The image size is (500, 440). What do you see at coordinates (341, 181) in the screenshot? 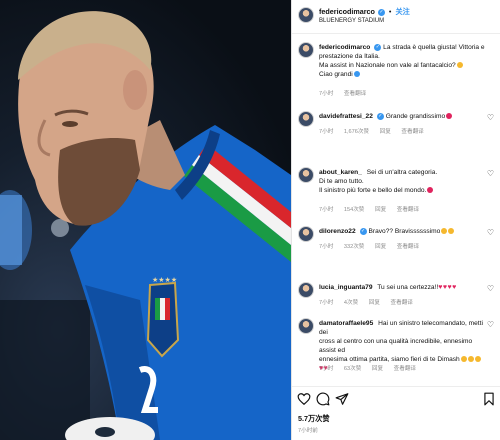
I see `comment-body: Di te amo tutto.` at bounding box center [341, 181].